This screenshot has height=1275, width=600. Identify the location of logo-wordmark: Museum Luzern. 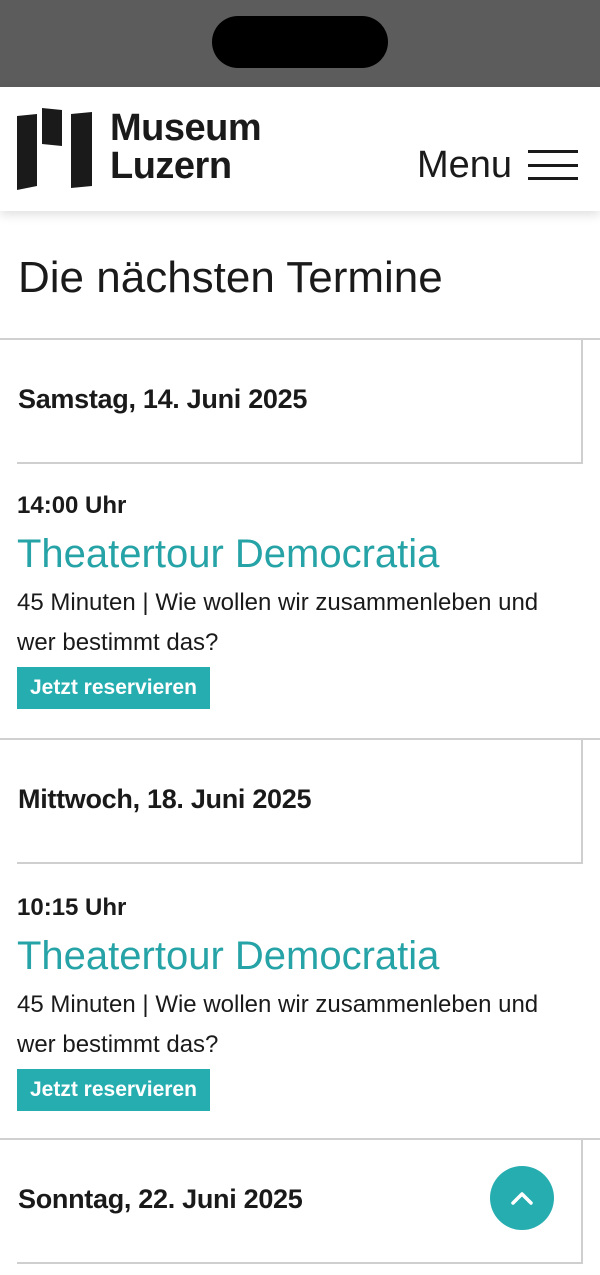
(186, 147).